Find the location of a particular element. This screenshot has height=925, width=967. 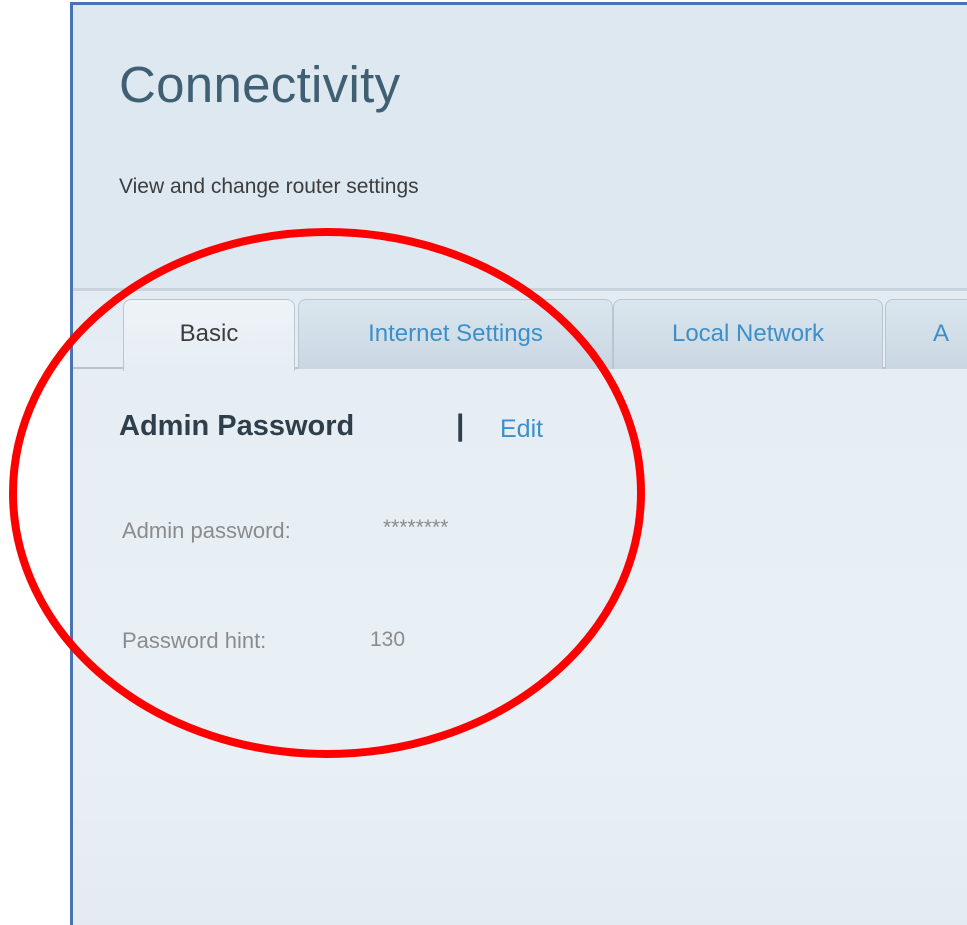

tab-label: Internet Settings is located at coordinates (455, 333).